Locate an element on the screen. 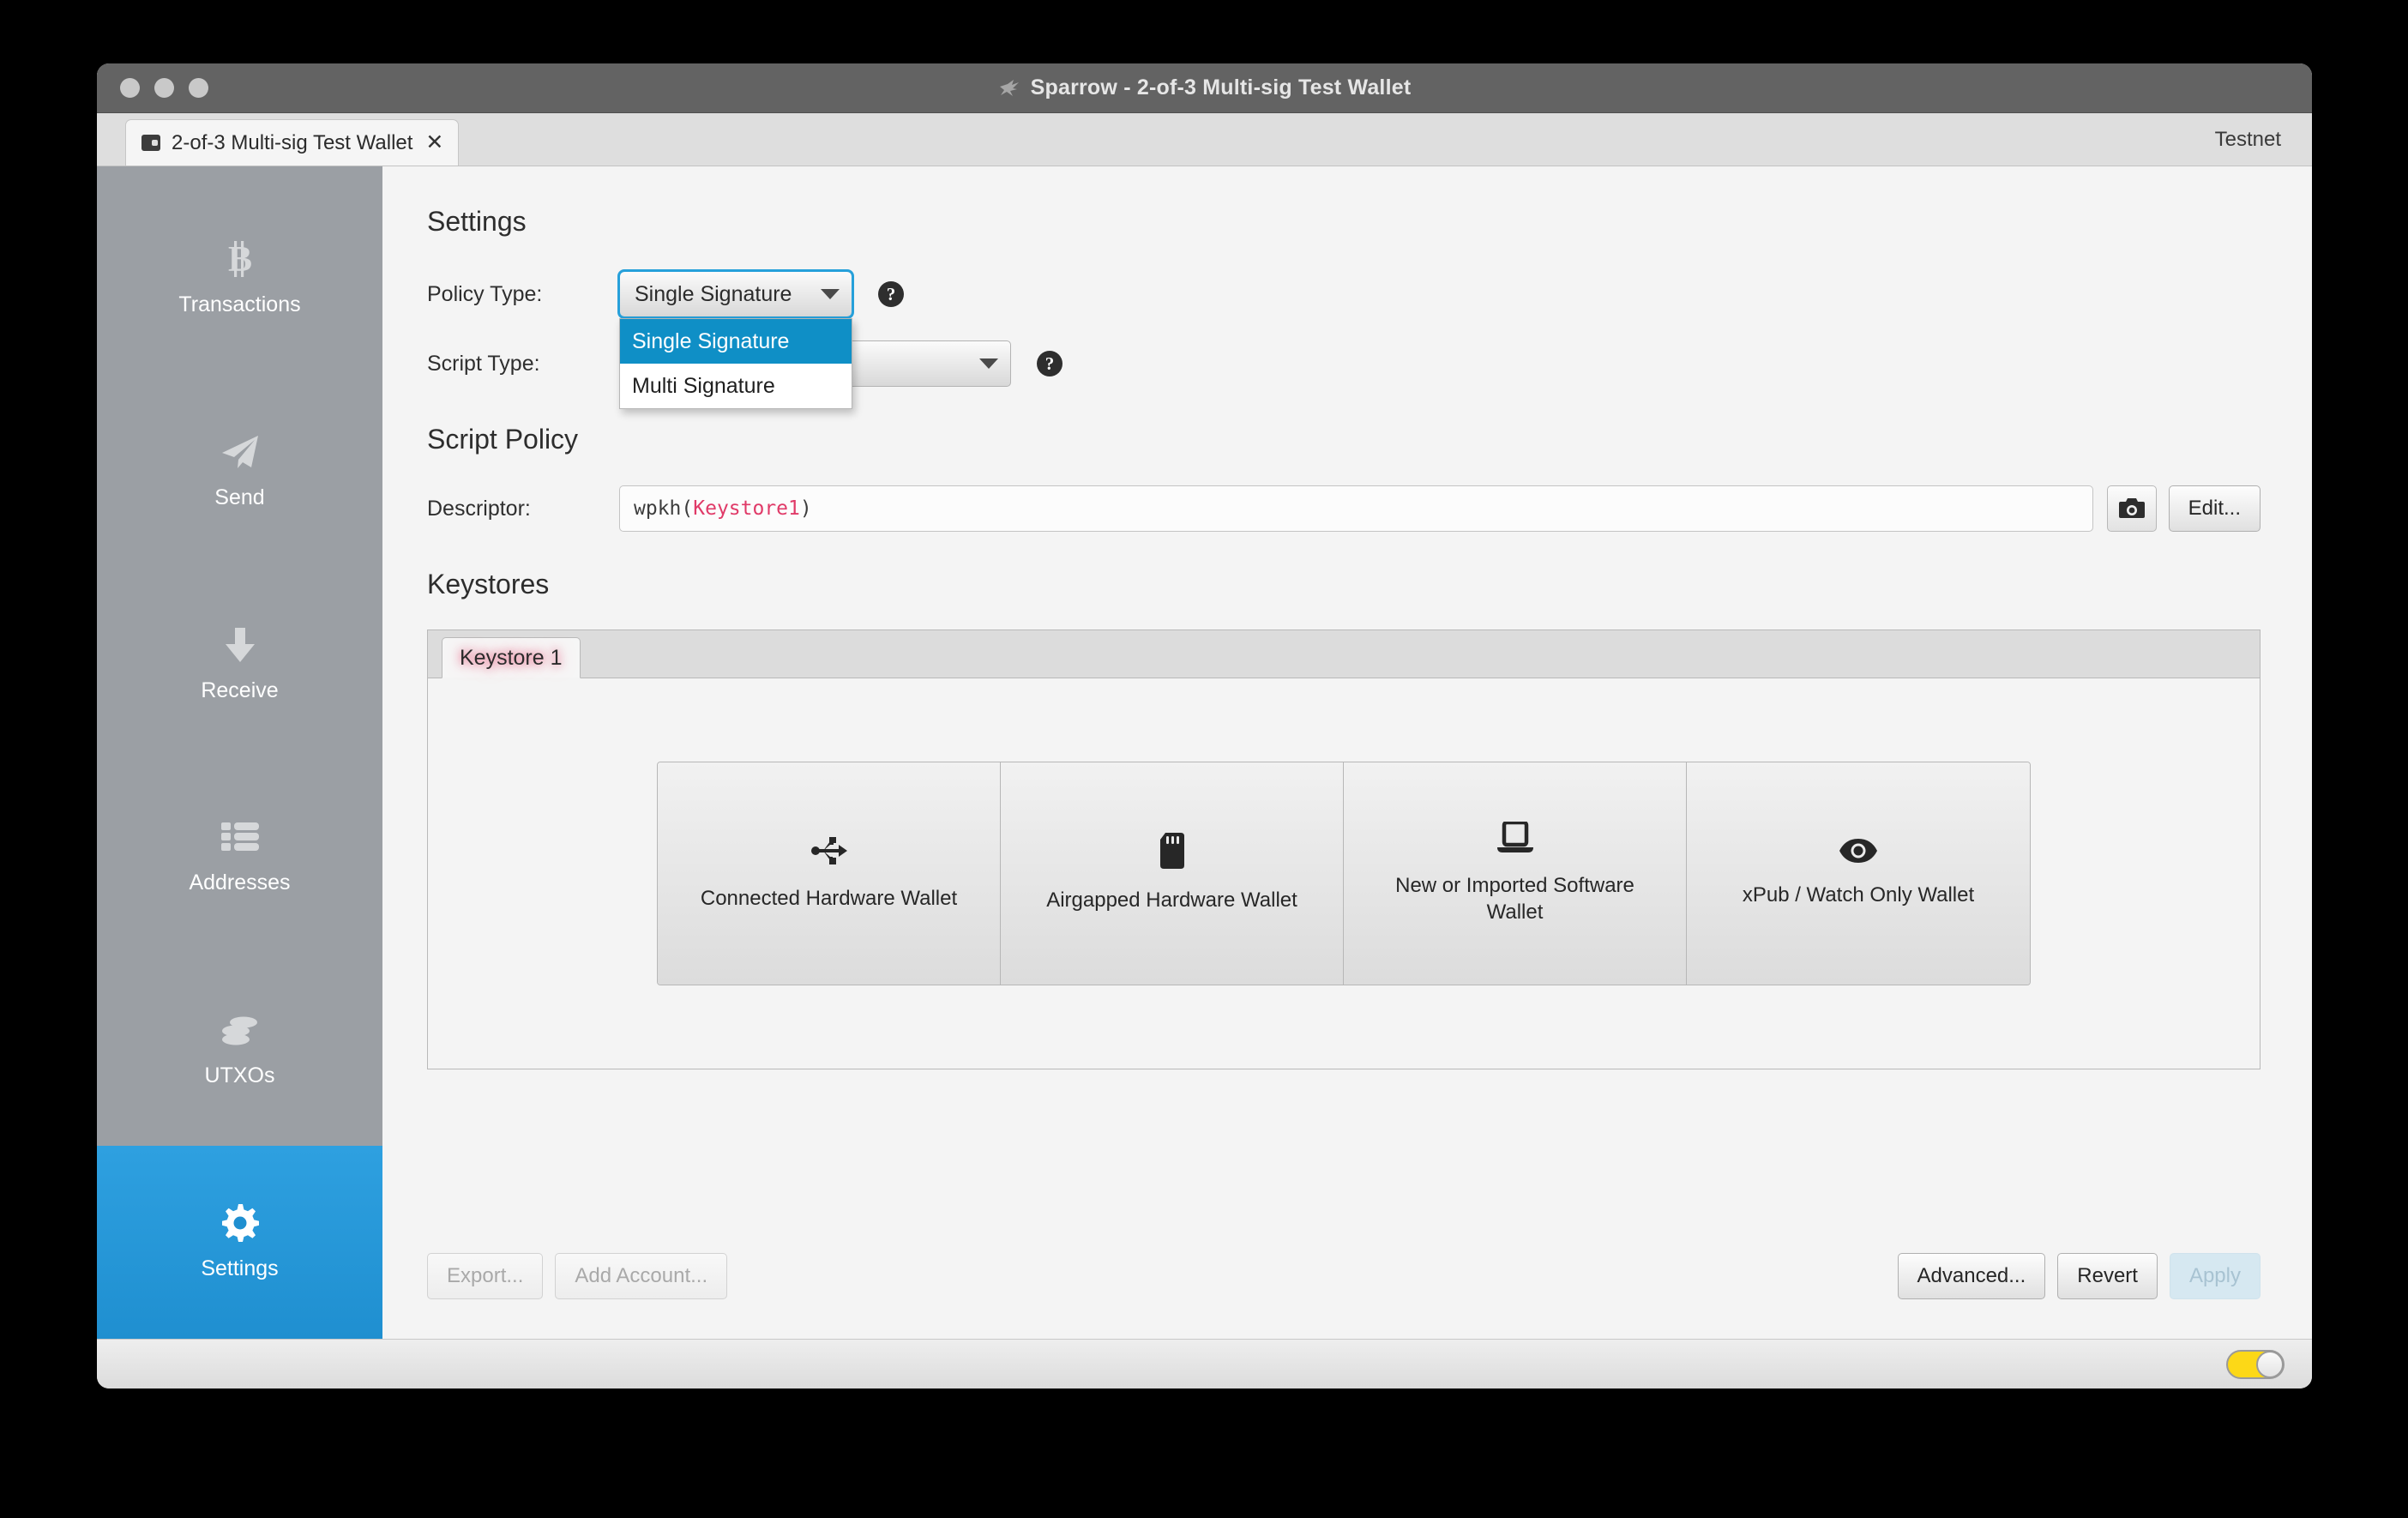 This screenshot has height=1518, width=2408. sidebar-item-utxos: UTXOs is located at coordinates (239, 1049).